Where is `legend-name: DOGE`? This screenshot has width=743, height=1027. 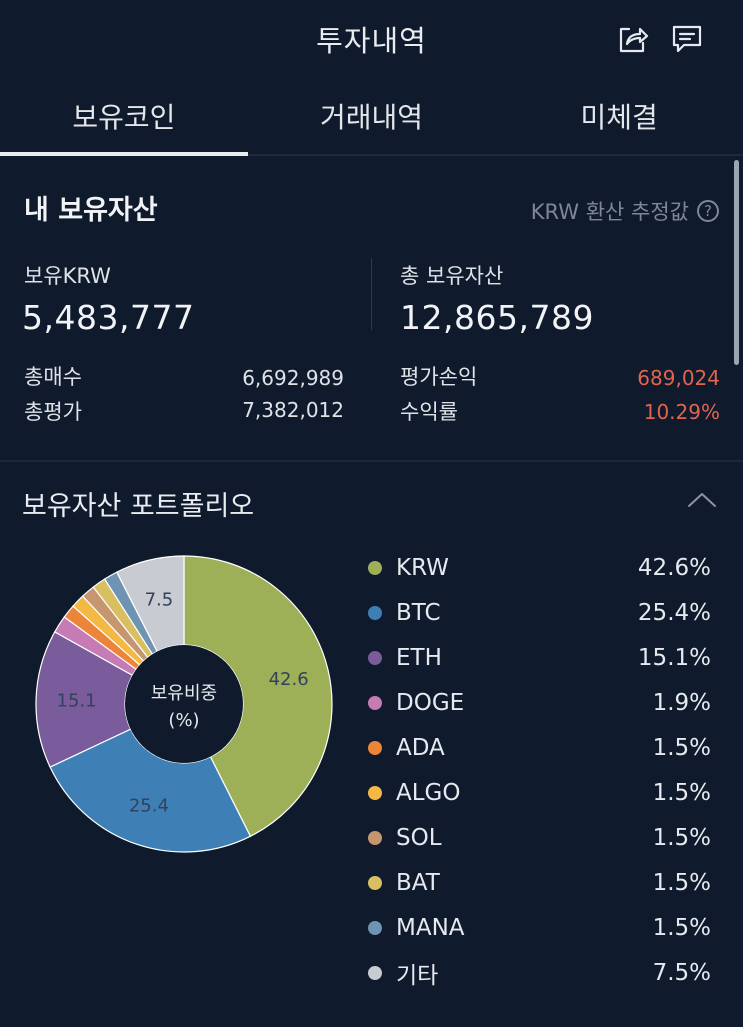
legend-name: DOGE is located at coordinates (430, 702).